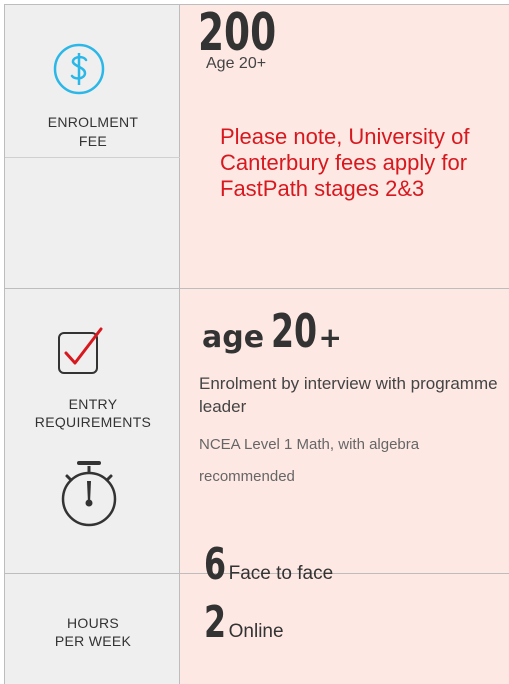 This screenshot has width=509, height=684. I want to click on face-to-face-label: Face to face, so click(281, 573).